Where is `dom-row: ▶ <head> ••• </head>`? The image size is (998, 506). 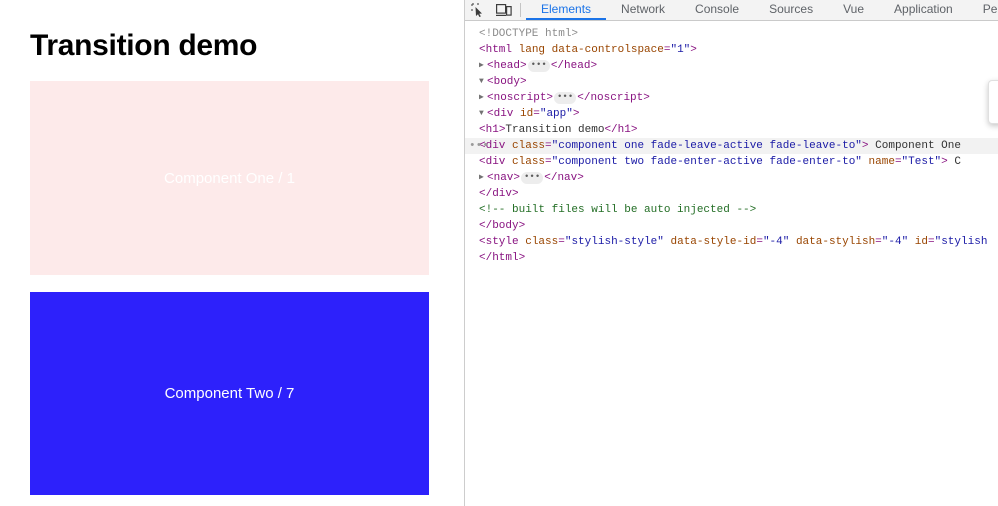 dom-row: ▶ <head> ••• </head> is located at coordinates (731, 66).